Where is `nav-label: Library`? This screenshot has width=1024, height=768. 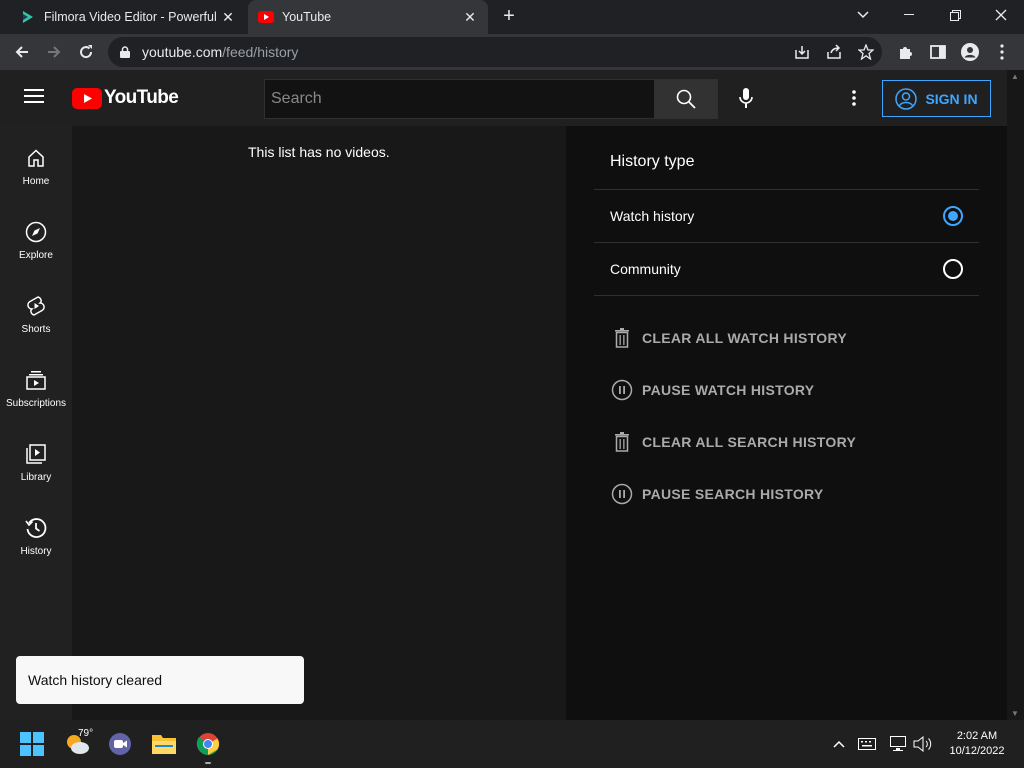
nav-label: Library is located at coordinates (36, 477).